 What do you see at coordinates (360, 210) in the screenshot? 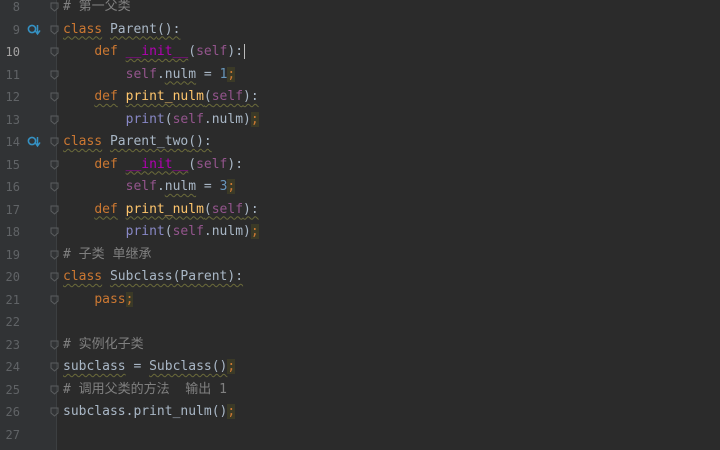
I see `code-line: 17 def print_nulm(self):` at bounding box center [360, 210].